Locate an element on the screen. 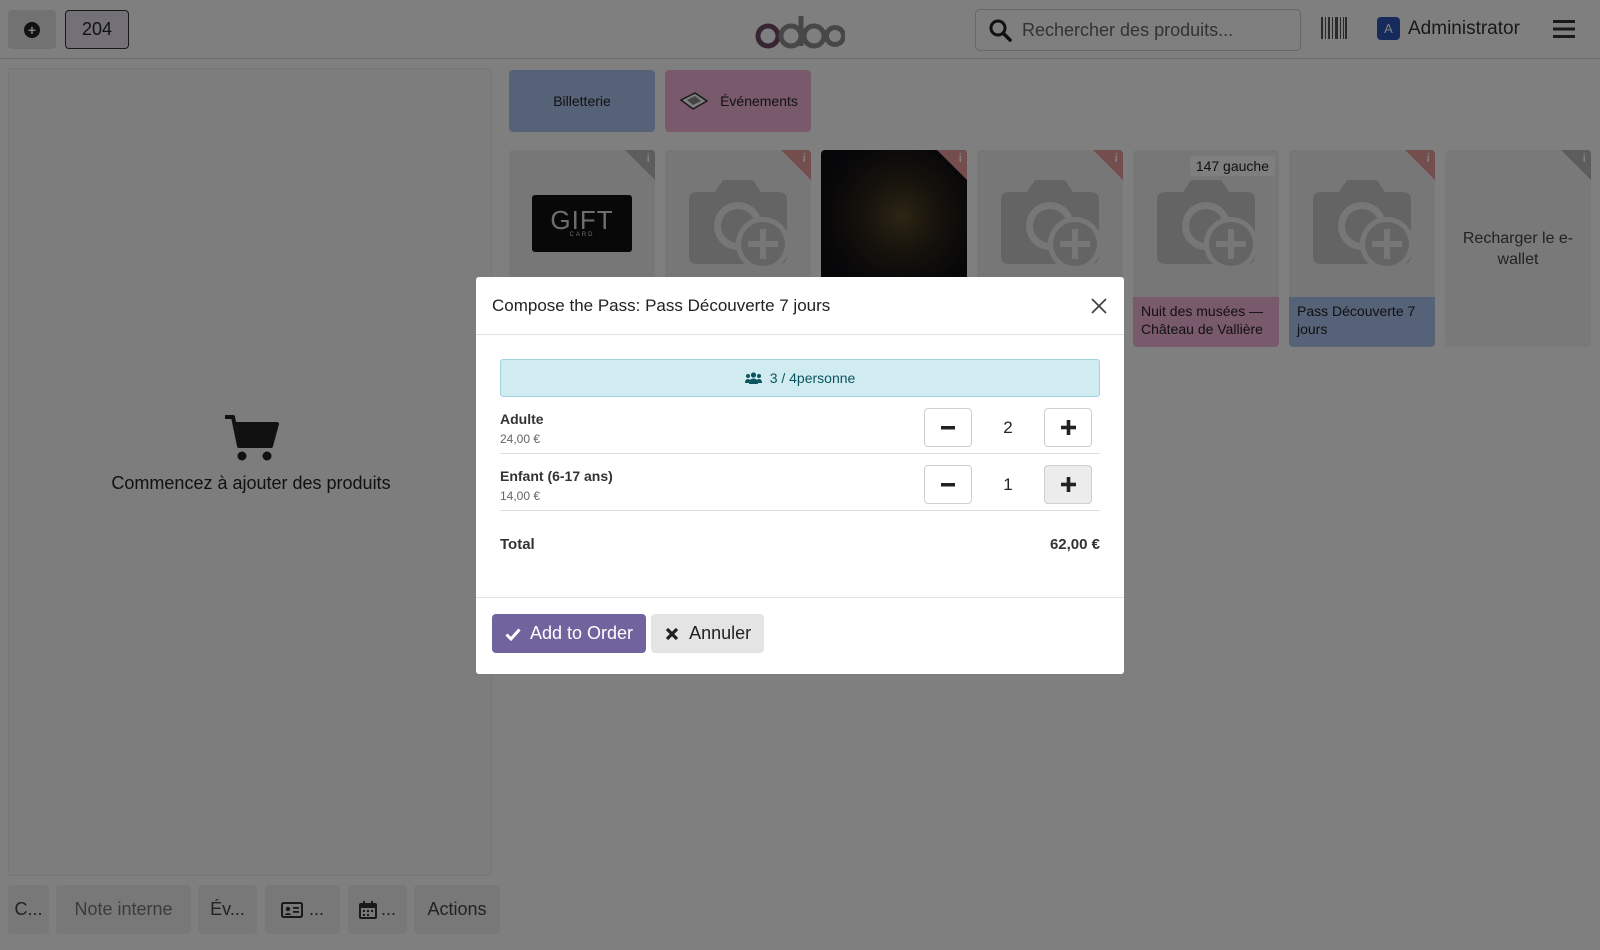 The image size is (1600, 950). ticket-name: Adulte is located at coordinates (522, 419).